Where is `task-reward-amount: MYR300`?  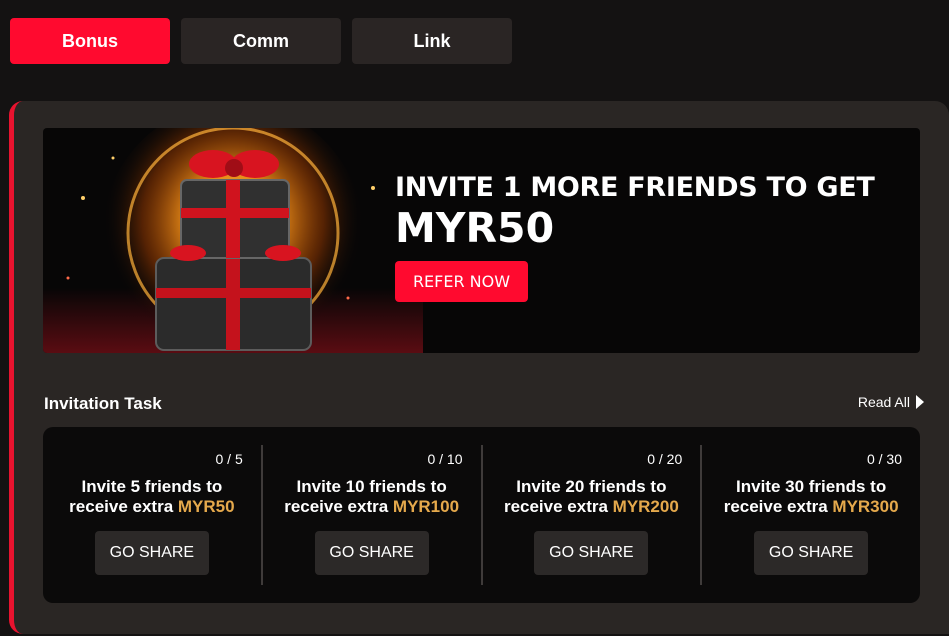 task-reward-amount: MYR300 is located at coordinates (865, 506).